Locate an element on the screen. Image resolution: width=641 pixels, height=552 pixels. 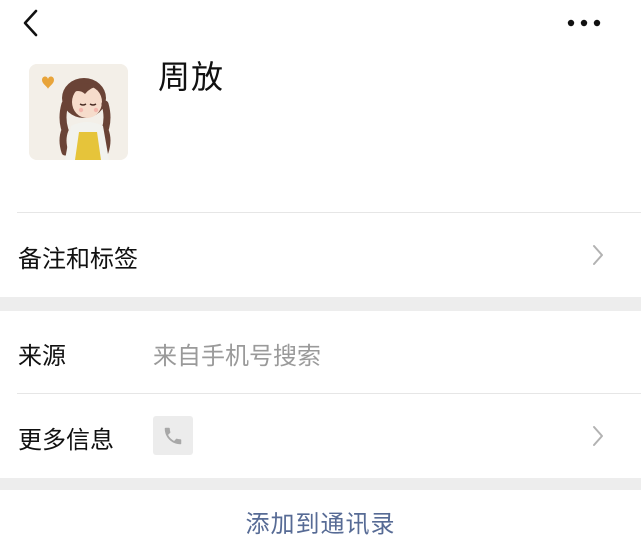
remark-tags-label: 备注和标签 is located at coordinates (78, 259).